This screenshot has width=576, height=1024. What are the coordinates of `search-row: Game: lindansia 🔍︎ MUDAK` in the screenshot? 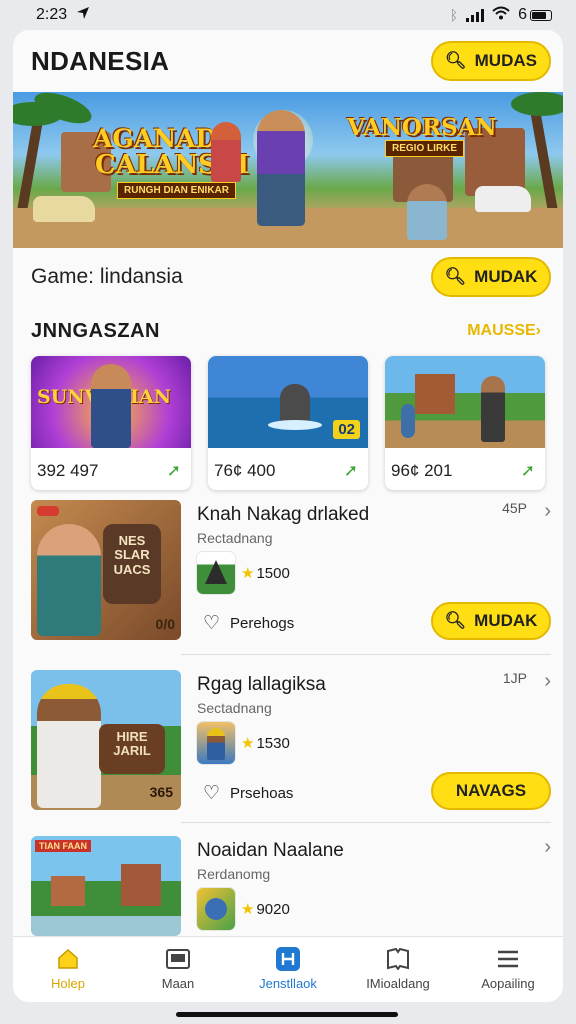 It's located at (288, 277).